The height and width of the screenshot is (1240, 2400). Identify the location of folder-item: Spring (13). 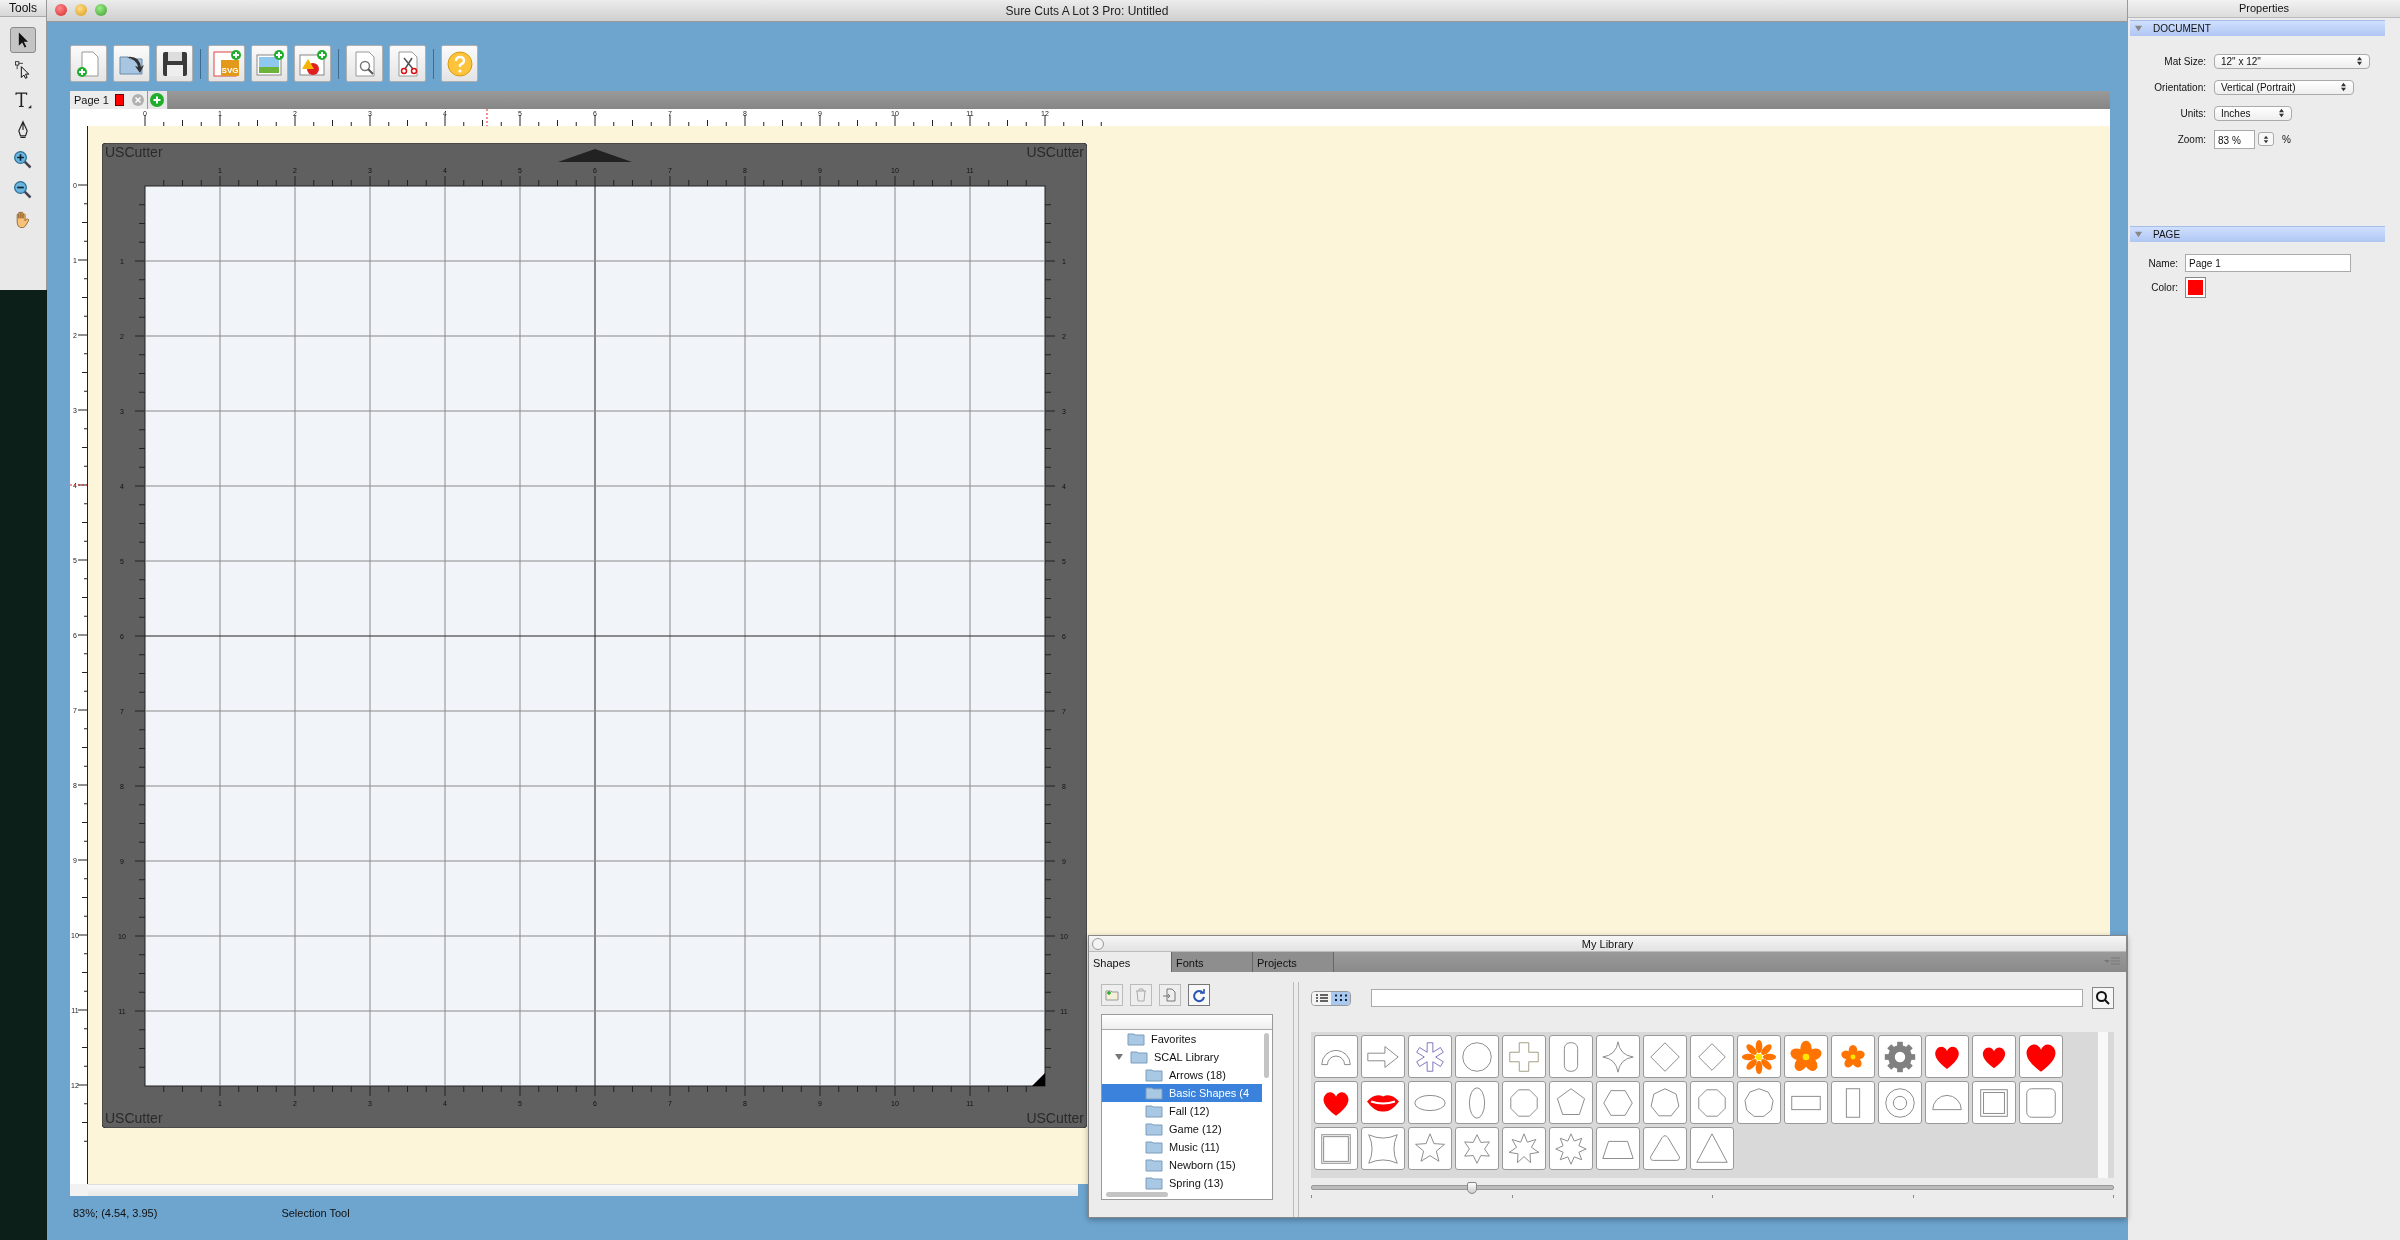
(1182, 1183).